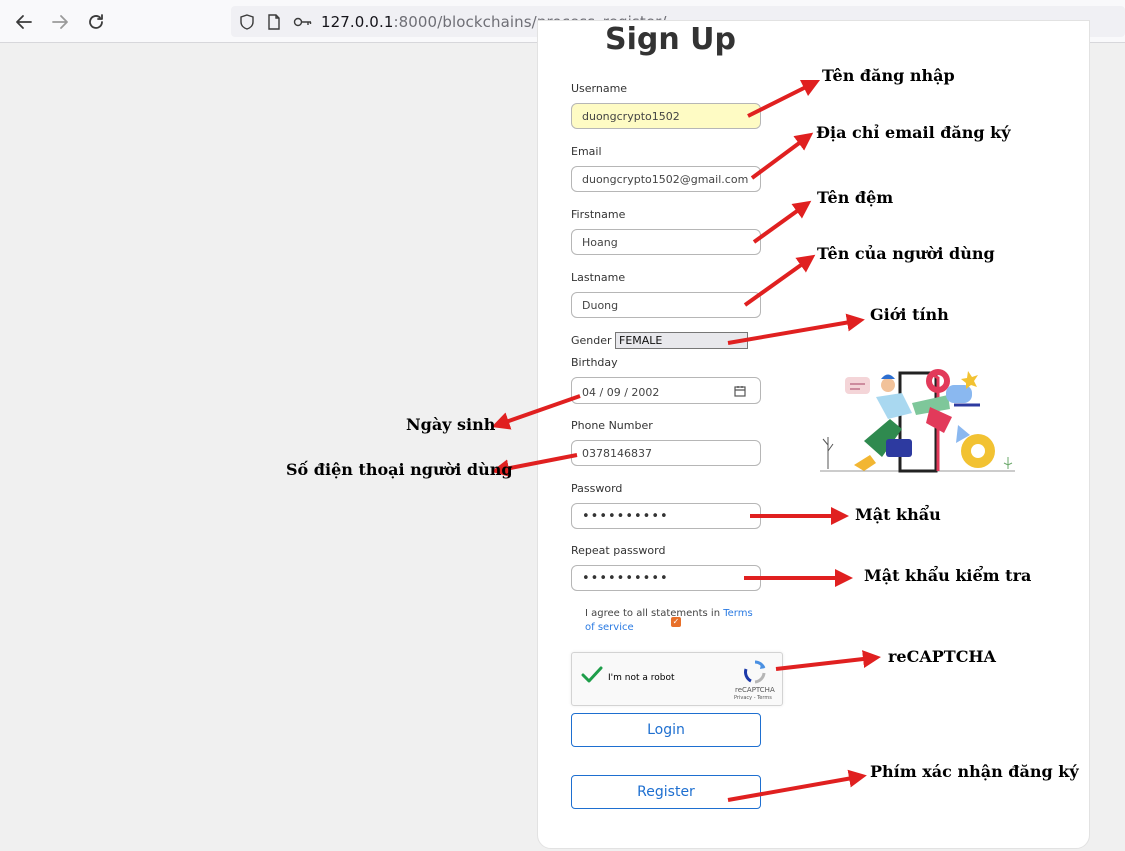  Describe the element at coordinates (784, 98) in the screenshot. I see `arrow-username` at that location.